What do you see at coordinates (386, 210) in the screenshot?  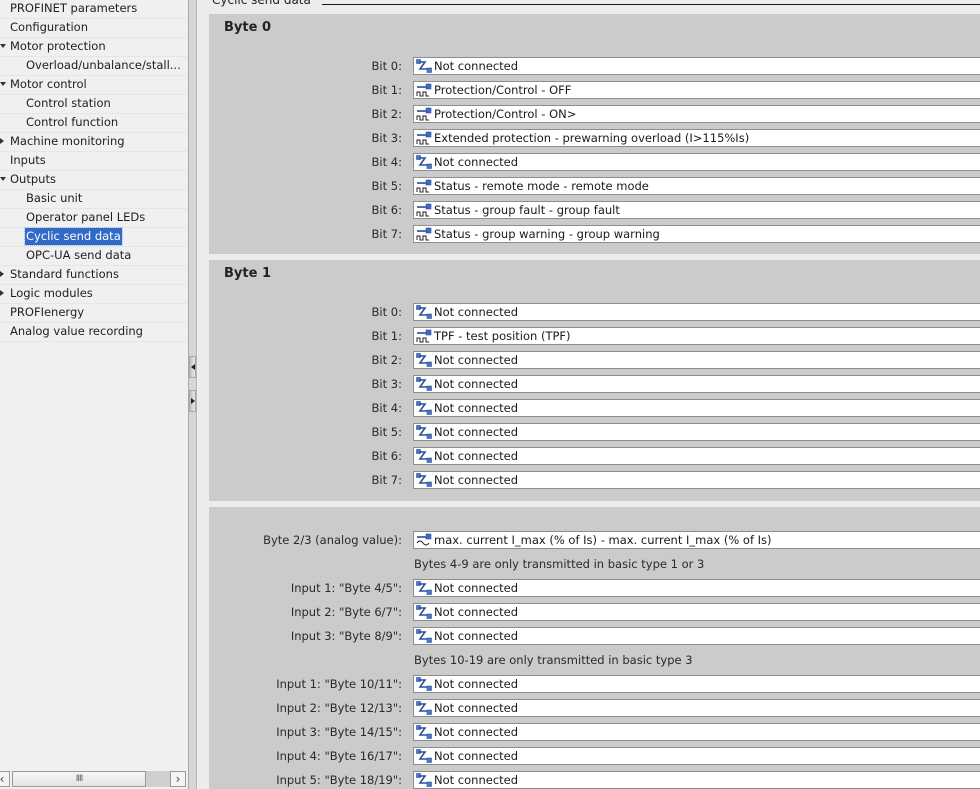 I see `byte0-bit6-label: Bit 6:` at bounding box center [386, 210].